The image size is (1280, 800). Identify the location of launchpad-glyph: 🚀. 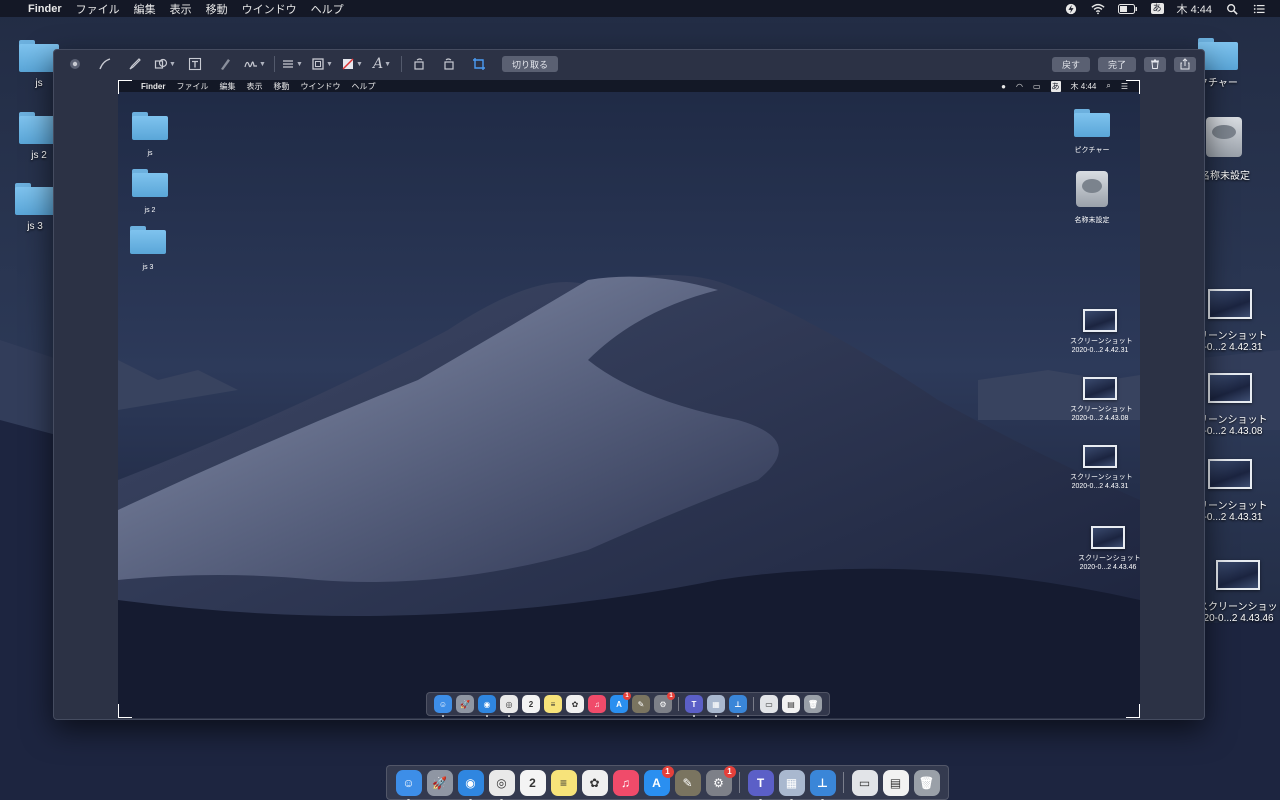
(465, 704).